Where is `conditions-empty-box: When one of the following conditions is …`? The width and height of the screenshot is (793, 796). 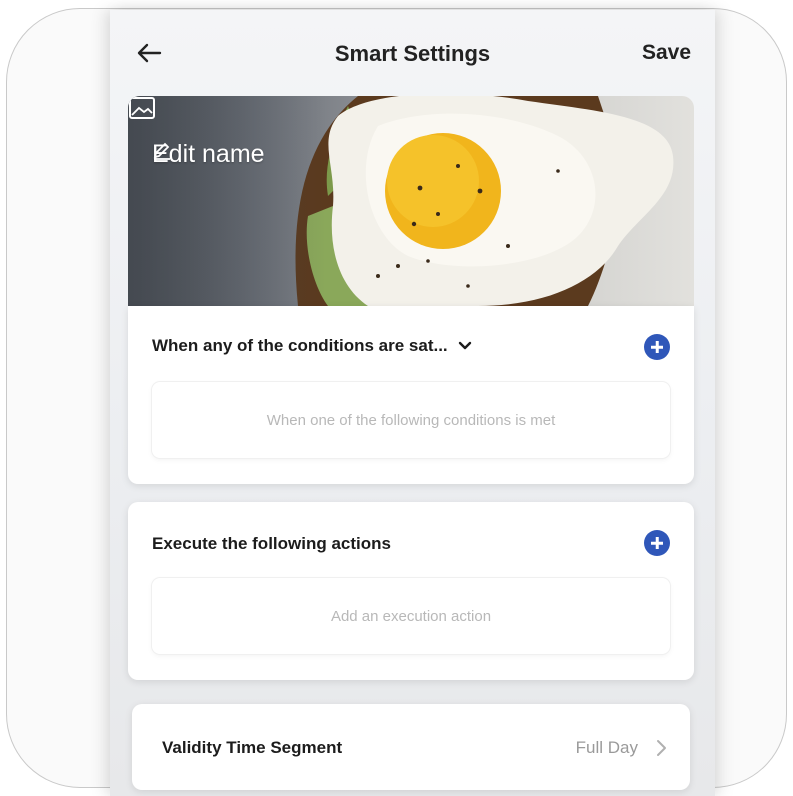 conditions-empty-box: When one of the following conditions is … is located at coordinates (411, 420).